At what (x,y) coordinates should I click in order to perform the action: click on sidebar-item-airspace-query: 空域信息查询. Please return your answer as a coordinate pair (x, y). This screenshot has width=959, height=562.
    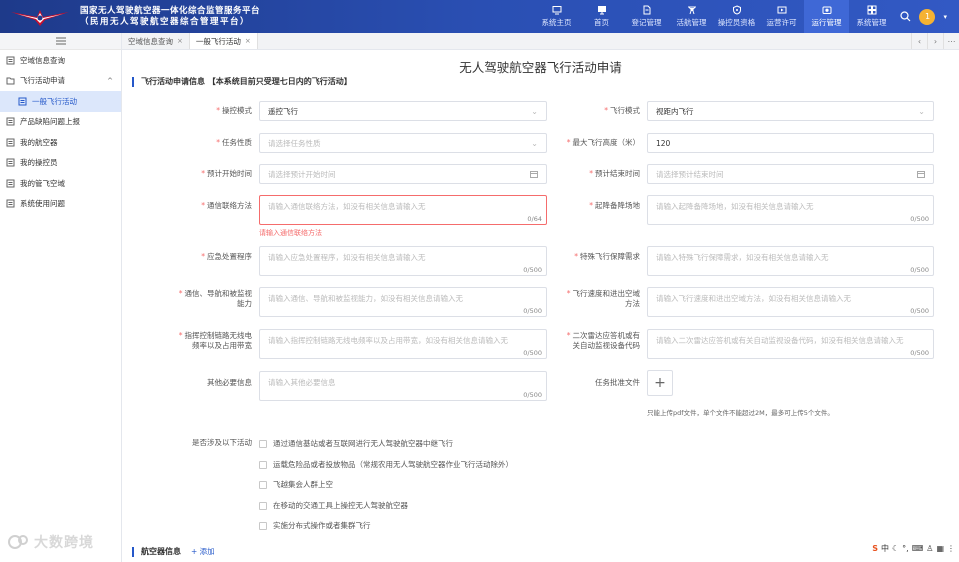
    Looking at the image, I should click on (60, 60).